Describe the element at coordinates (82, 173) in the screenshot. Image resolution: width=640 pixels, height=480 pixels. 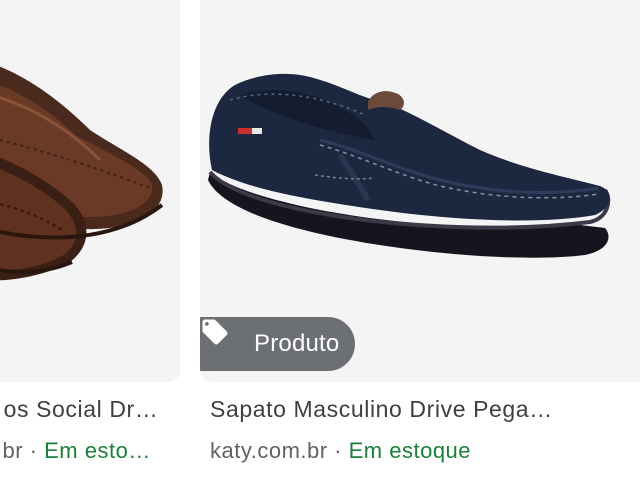
I see `brown-loafer-shoes-image` at that location.